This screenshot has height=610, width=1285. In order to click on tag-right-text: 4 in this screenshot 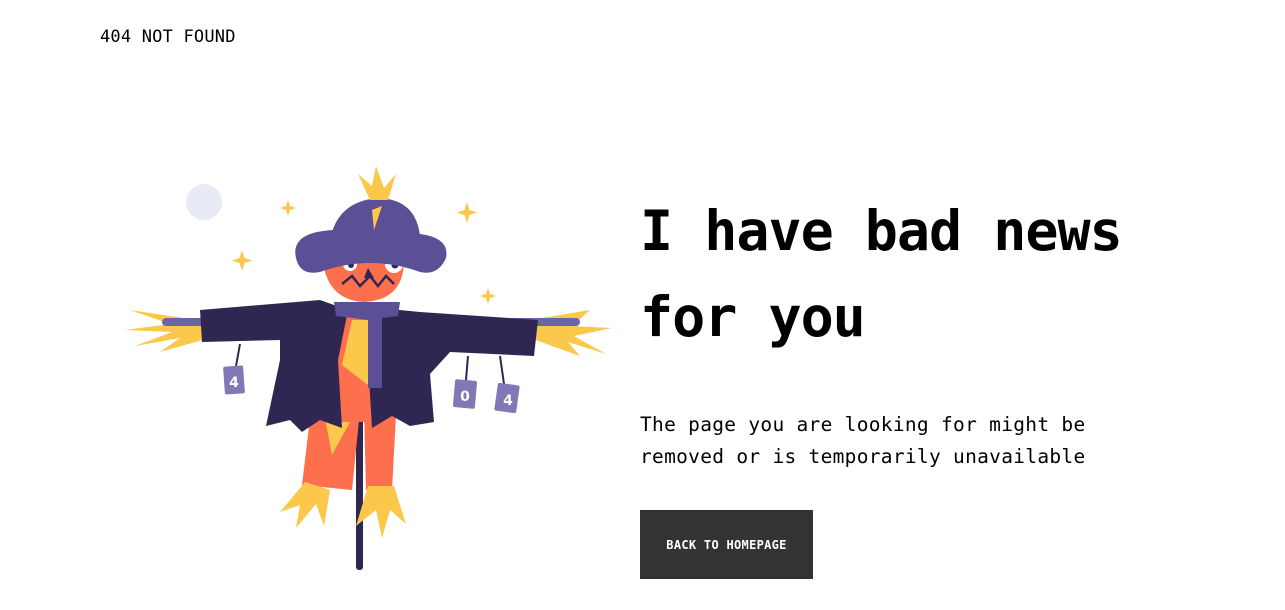, I will do `click(508, 401)`.